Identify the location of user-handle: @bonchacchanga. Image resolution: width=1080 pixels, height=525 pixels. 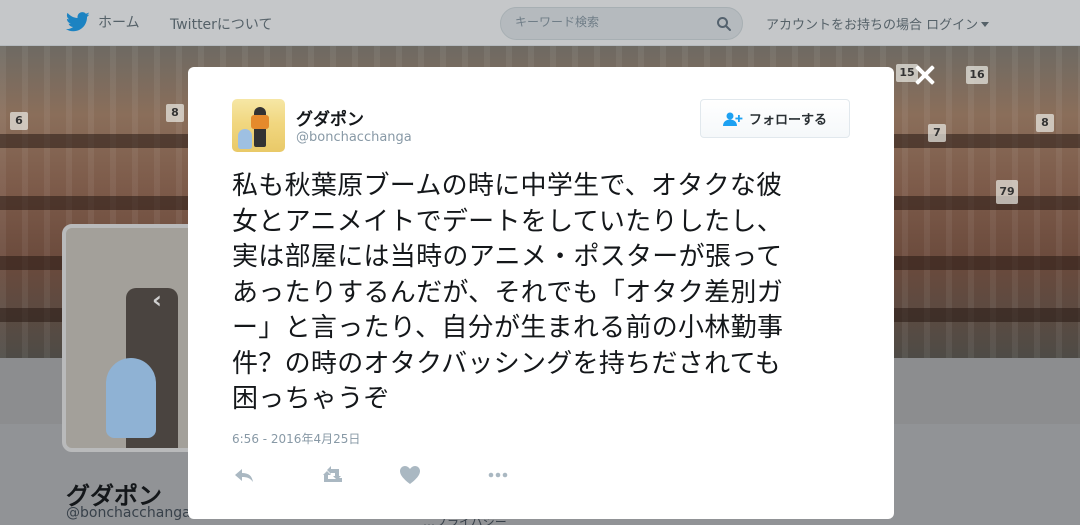
(354, 137).